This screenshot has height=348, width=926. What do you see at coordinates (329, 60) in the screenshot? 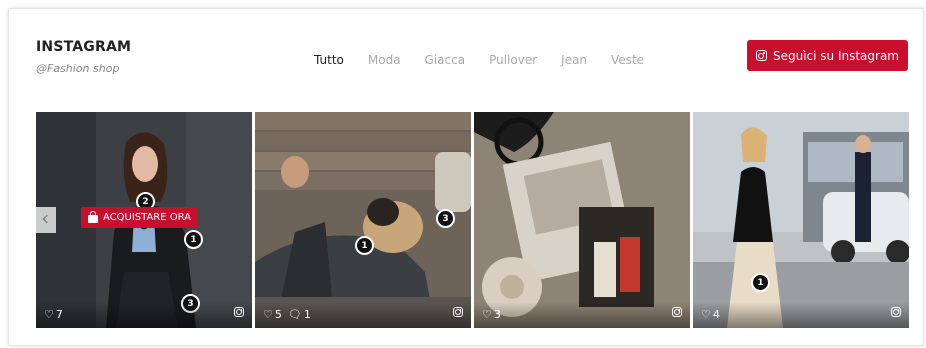
I see `filter-tab-tutto: Tutto` at bounding box center [329, 60].